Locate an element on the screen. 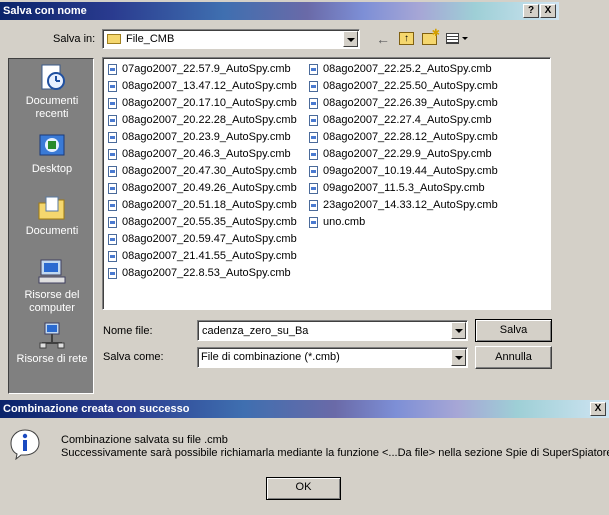 The image size is (609, 515). file-item: 08ago2007_20.51.18_AutoSpy.cmb is located at coordinates (201, 205).